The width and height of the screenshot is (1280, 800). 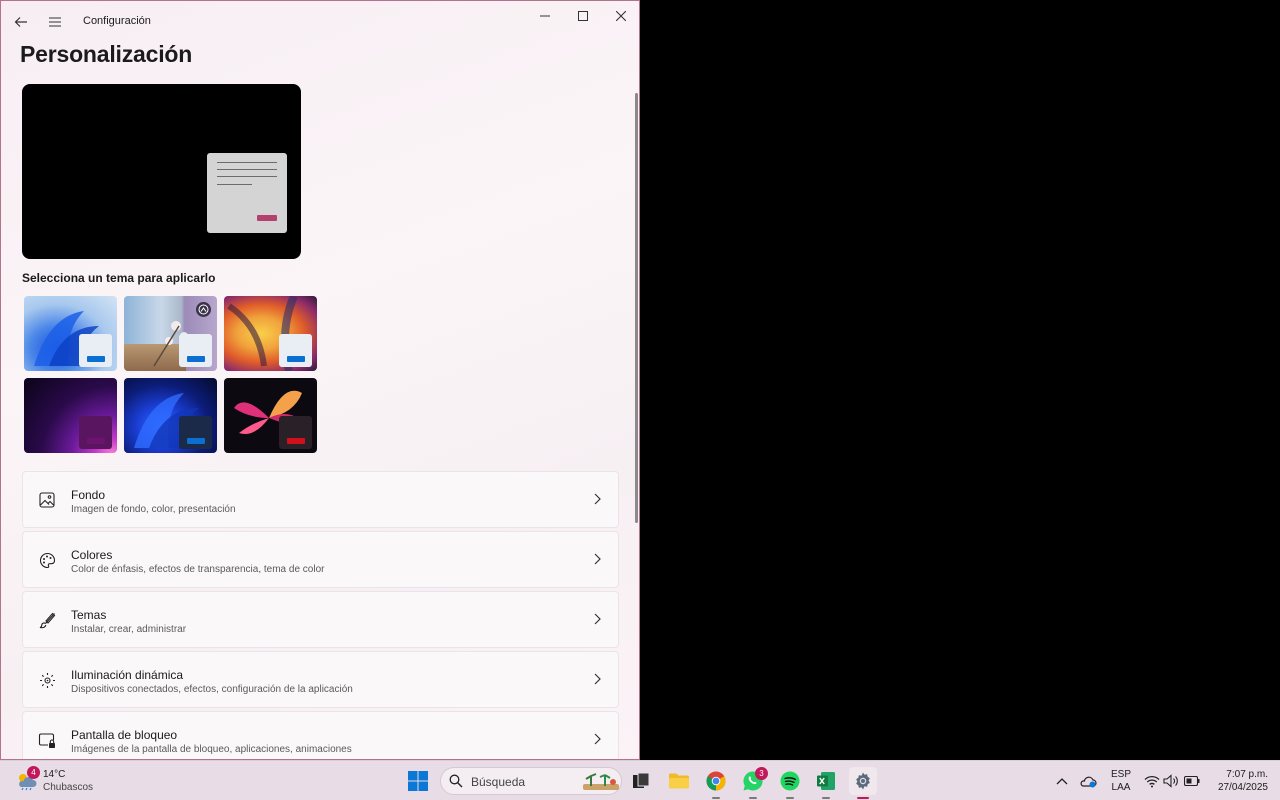 I want to click on page-title: Personalización, so click(x=106, y=54).